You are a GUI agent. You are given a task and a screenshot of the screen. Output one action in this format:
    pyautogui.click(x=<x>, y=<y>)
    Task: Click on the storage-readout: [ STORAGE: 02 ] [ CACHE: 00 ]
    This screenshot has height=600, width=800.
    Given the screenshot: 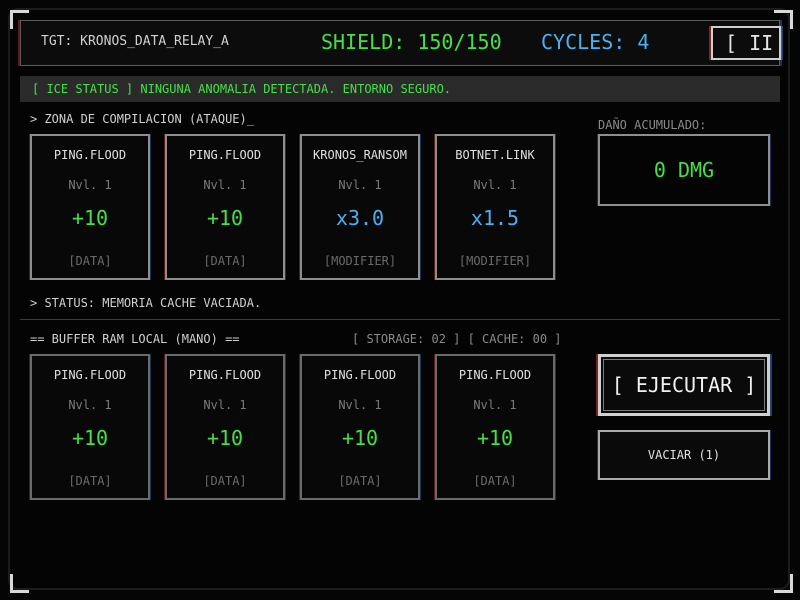 What is the action you would take?
    pyautogui.click(x=457, y=339)
    